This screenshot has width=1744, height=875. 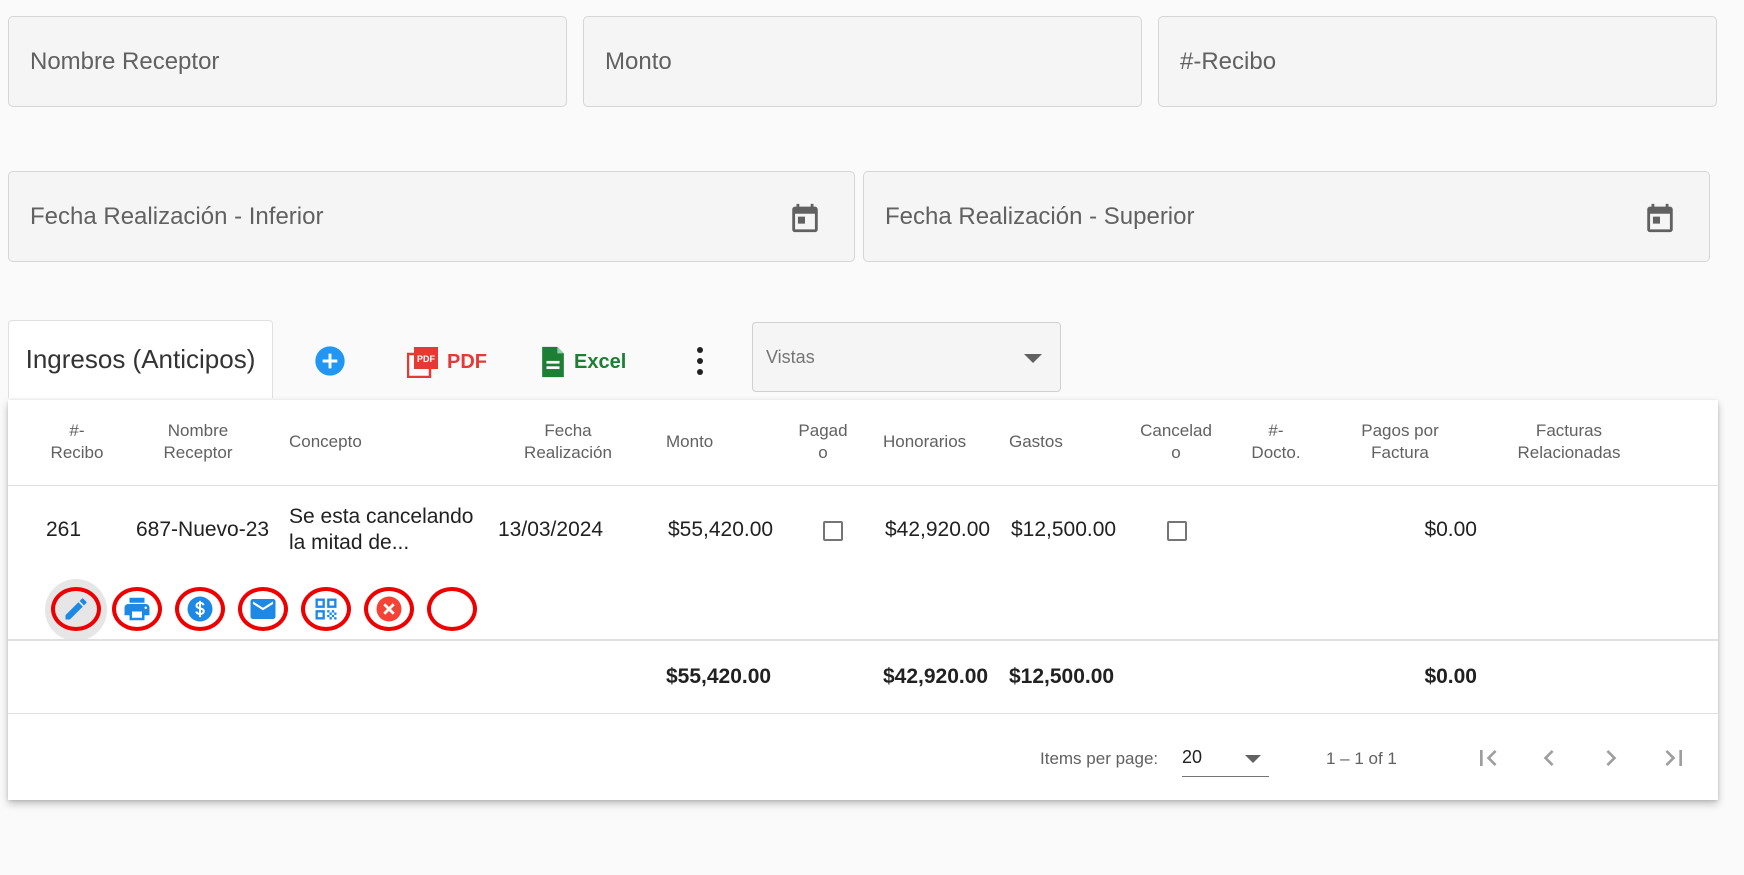 I want to click on cell-pagos-factura: $0.00, so click(x=1450, y=529).